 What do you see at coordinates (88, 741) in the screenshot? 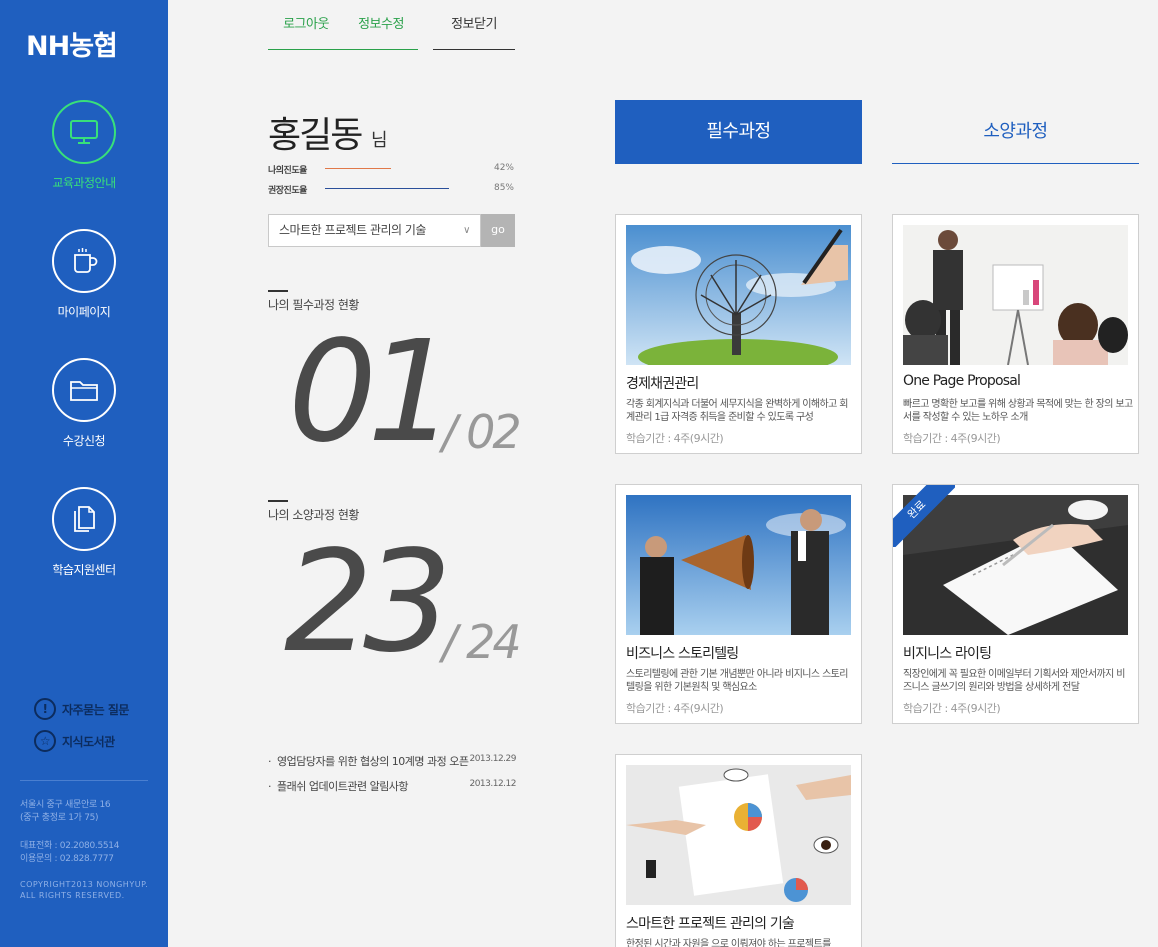
I see `knowledge-library-label: 지식도서관` at bounding box center [88, 741].